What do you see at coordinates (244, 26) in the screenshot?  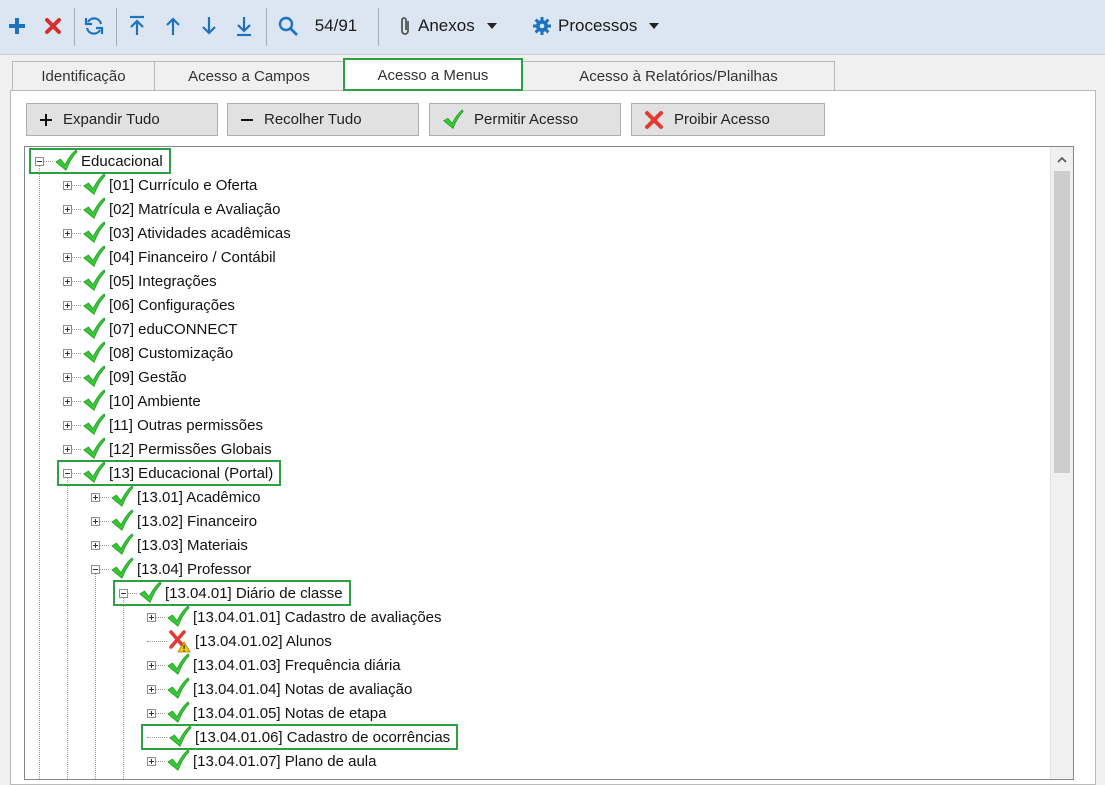 I see `last-record-icon` at bounding box center [244, 26].